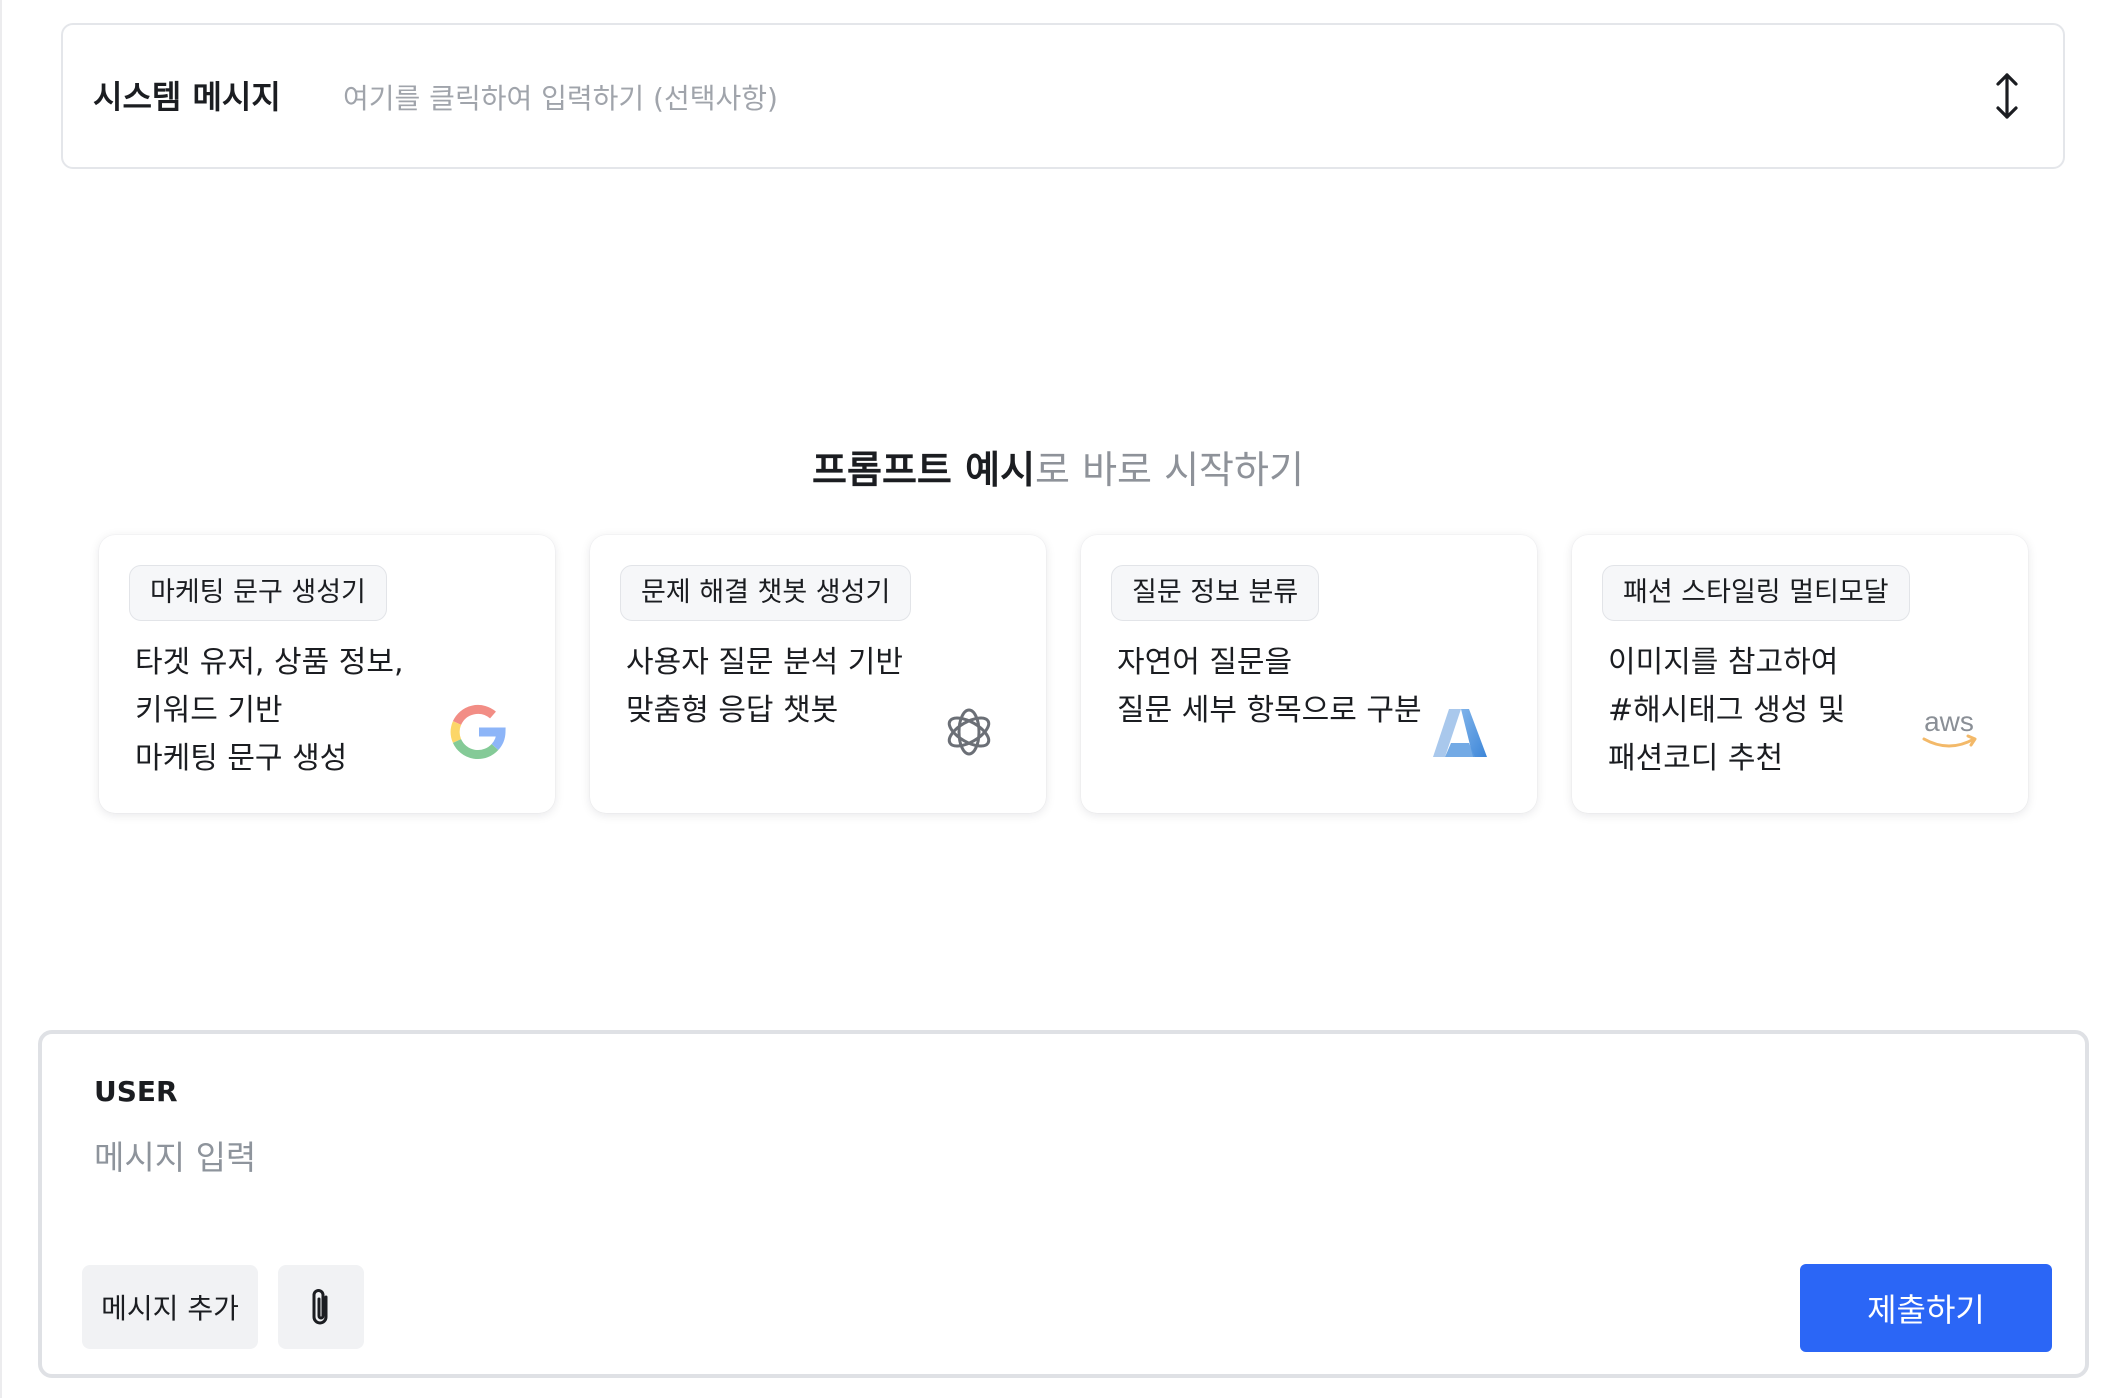 The image size is (2116, 1398). I want to click on card-description: 타겟 유저, 상품 정보, 키워드 기반 마케팅 문구 생성, so click(269, 710).